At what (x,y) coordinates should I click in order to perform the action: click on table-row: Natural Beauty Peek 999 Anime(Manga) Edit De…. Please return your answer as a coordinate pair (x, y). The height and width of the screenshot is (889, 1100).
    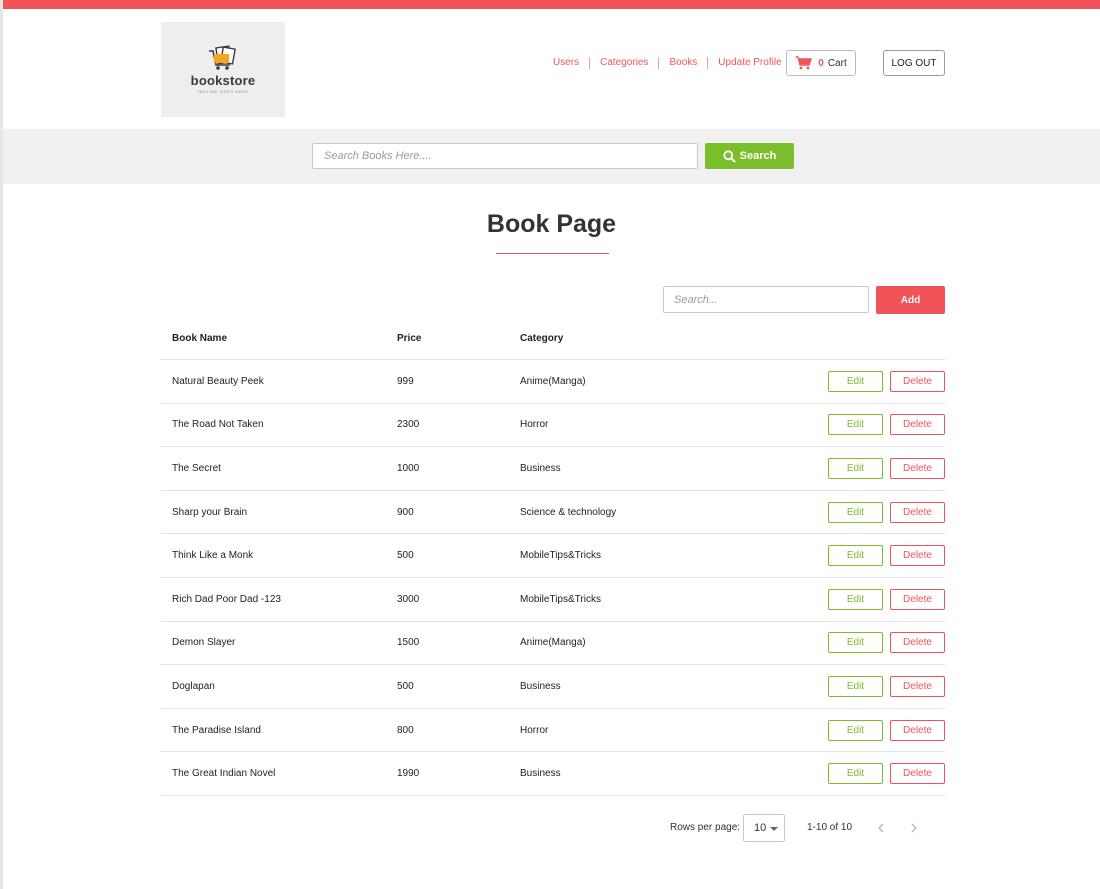
    Looking at the image, I should click on (553, 382).